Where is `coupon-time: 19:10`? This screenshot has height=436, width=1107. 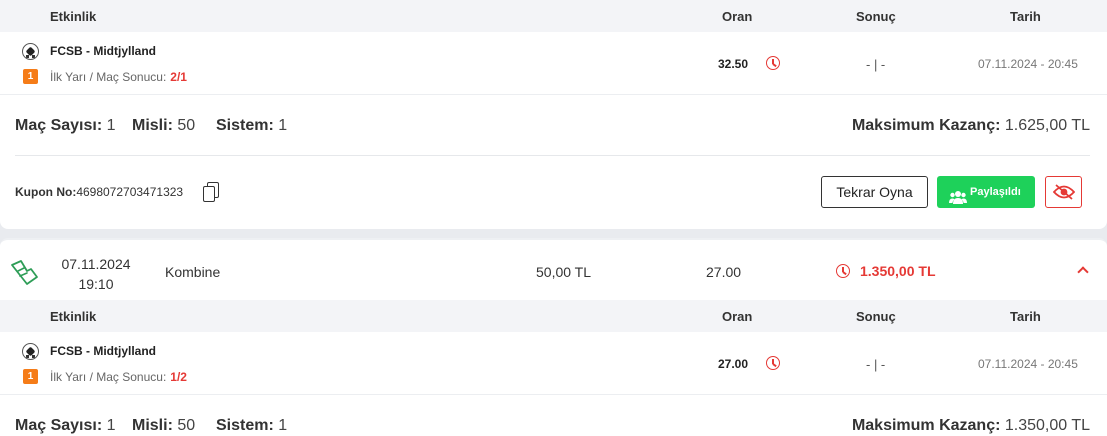 coupon-time: 19:10 is located at coordinates (96, 284).